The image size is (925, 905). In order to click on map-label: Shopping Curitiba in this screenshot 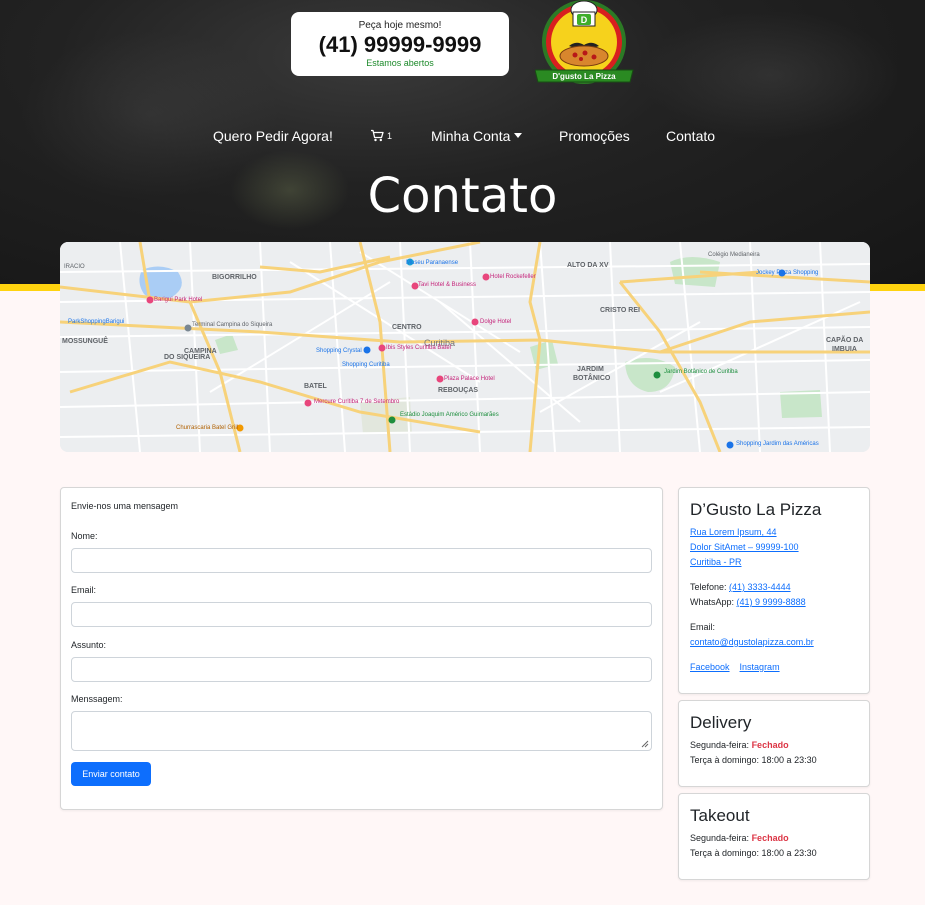, I will do `click(366, 365)`.